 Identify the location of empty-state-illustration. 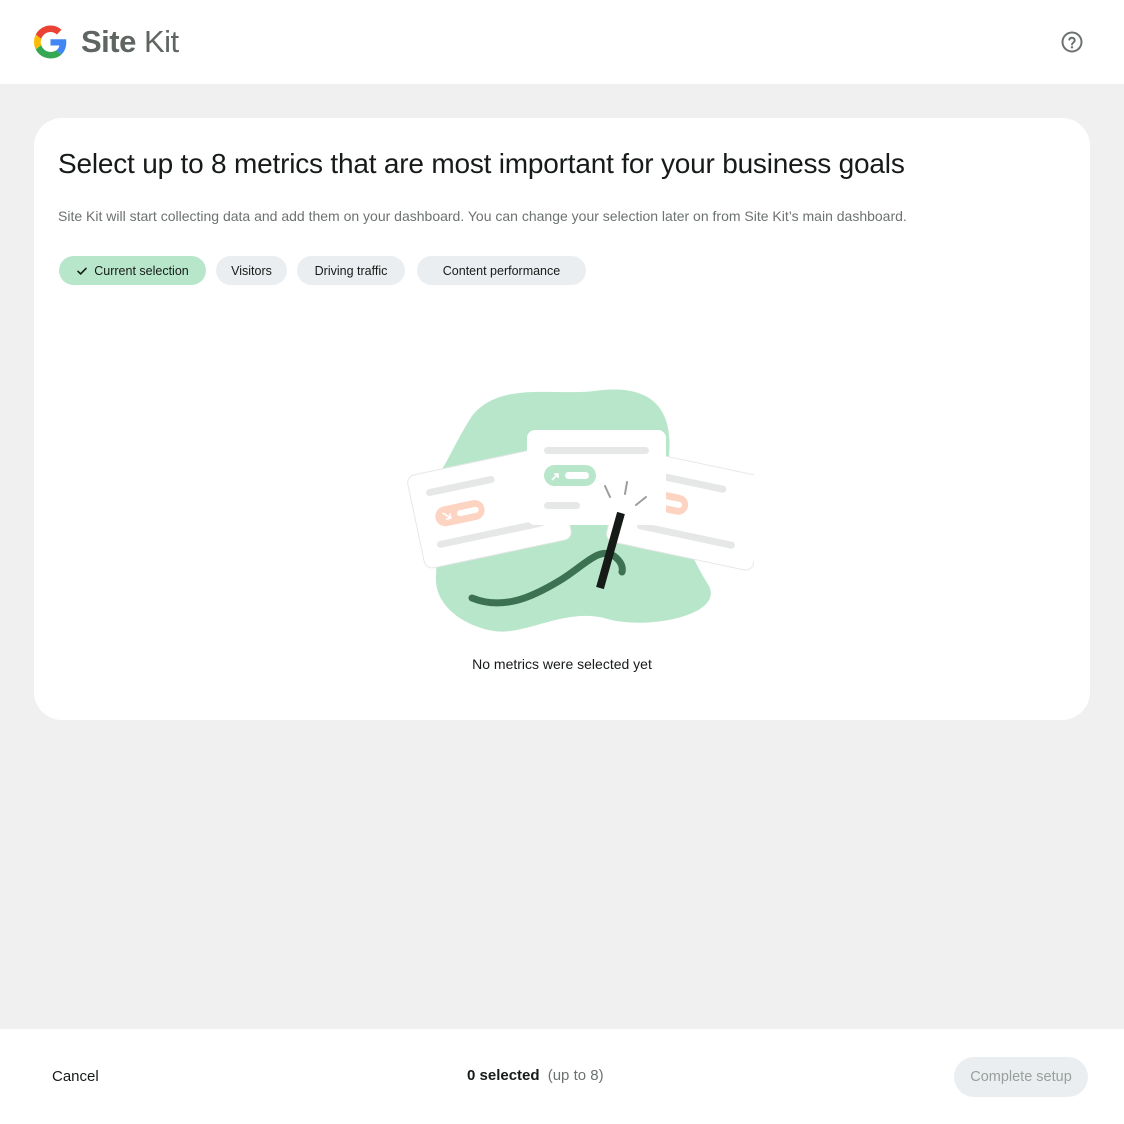
(580, 510).